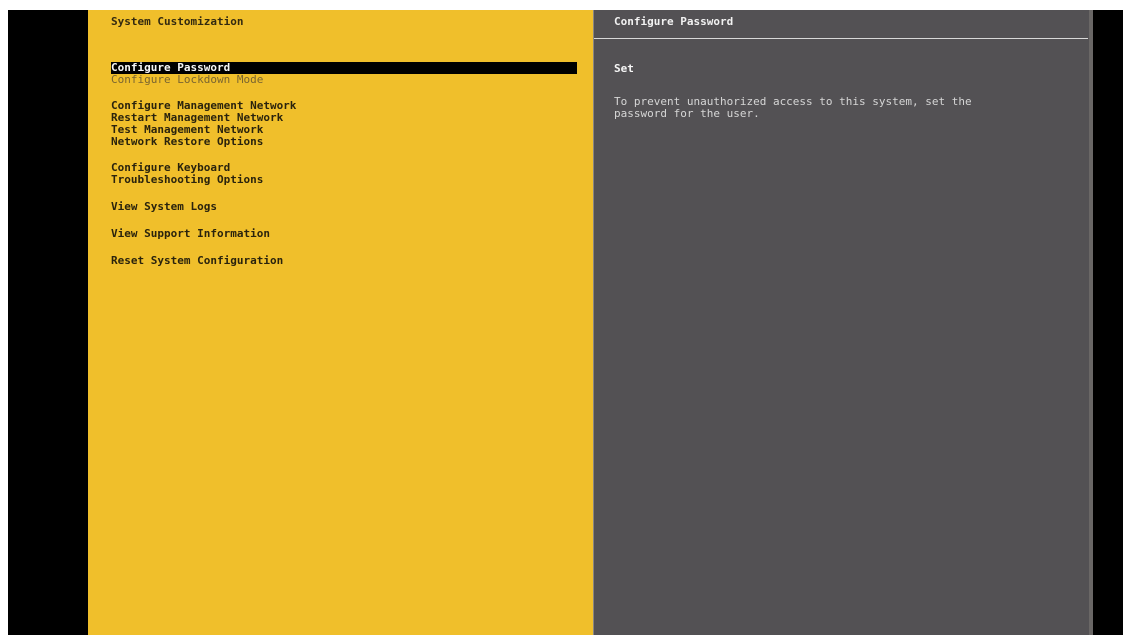 This screenshot has height=635, width=1131. Describe the element at coordinates (346, 180) in the screenshot. I see `menu-item-troubleshooting-options: Troubleshooting Options` at that location.